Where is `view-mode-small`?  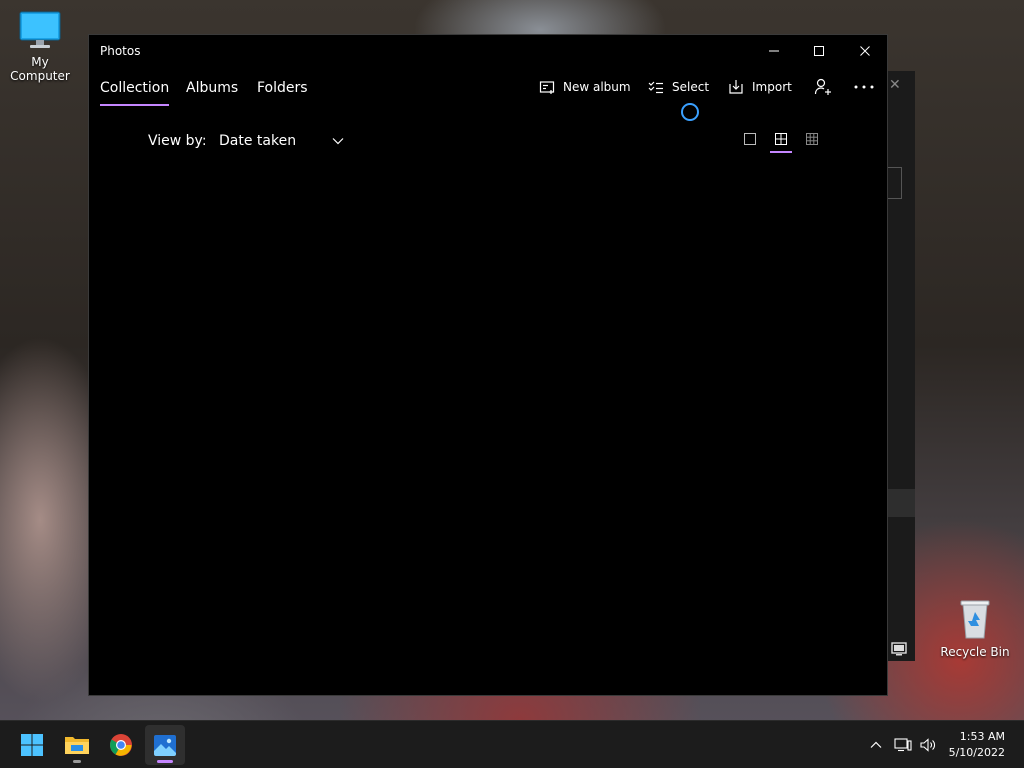
view-mode-small is located at coordinates (812, 139).